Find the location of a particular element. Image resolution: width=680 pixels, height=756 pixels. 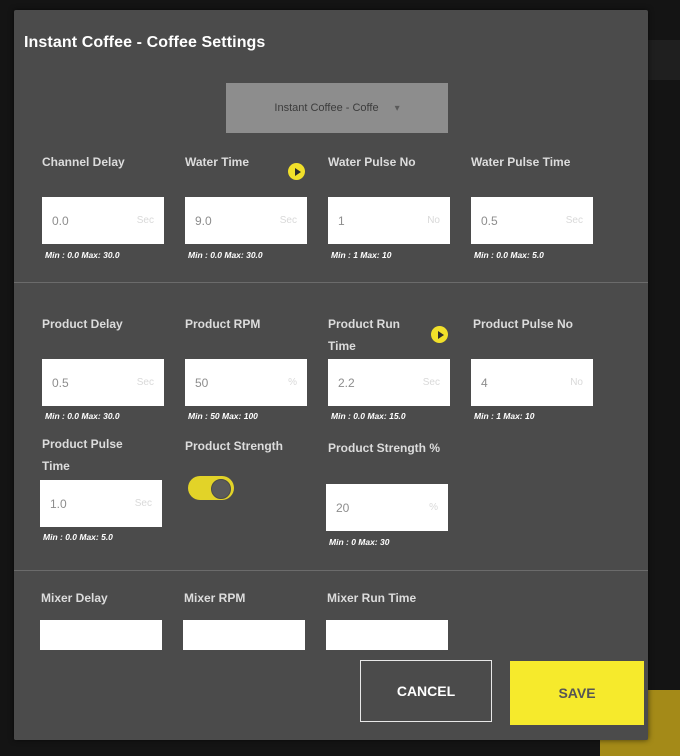

channel-delay-unit: Sec is located at coordinates (145, 220).